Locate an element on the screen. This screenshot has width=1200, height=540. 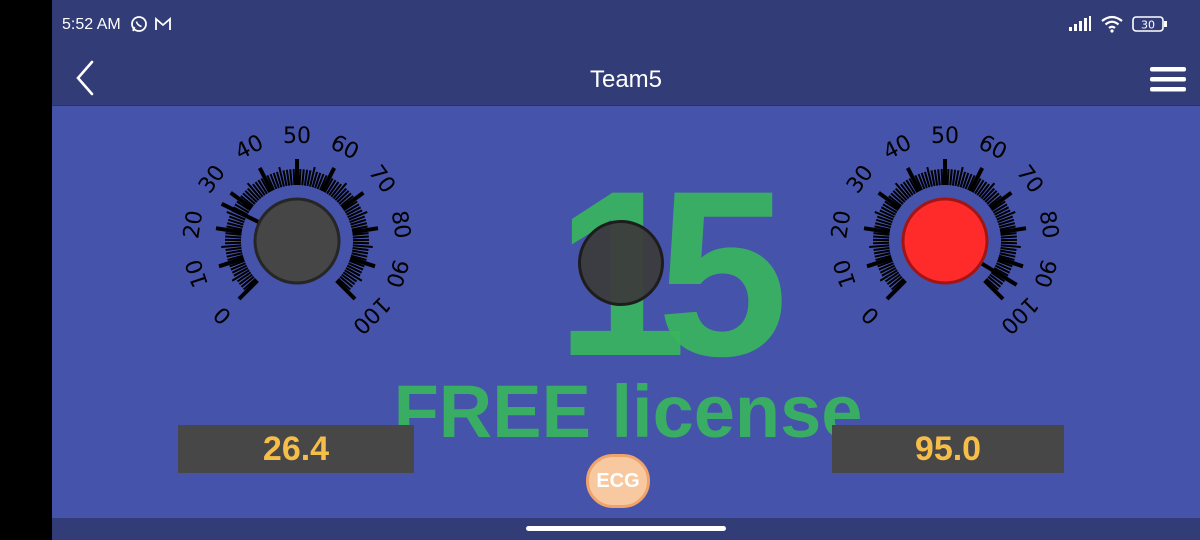
left-gauge-tick-label: 0 is located at coordinates (223, 315).